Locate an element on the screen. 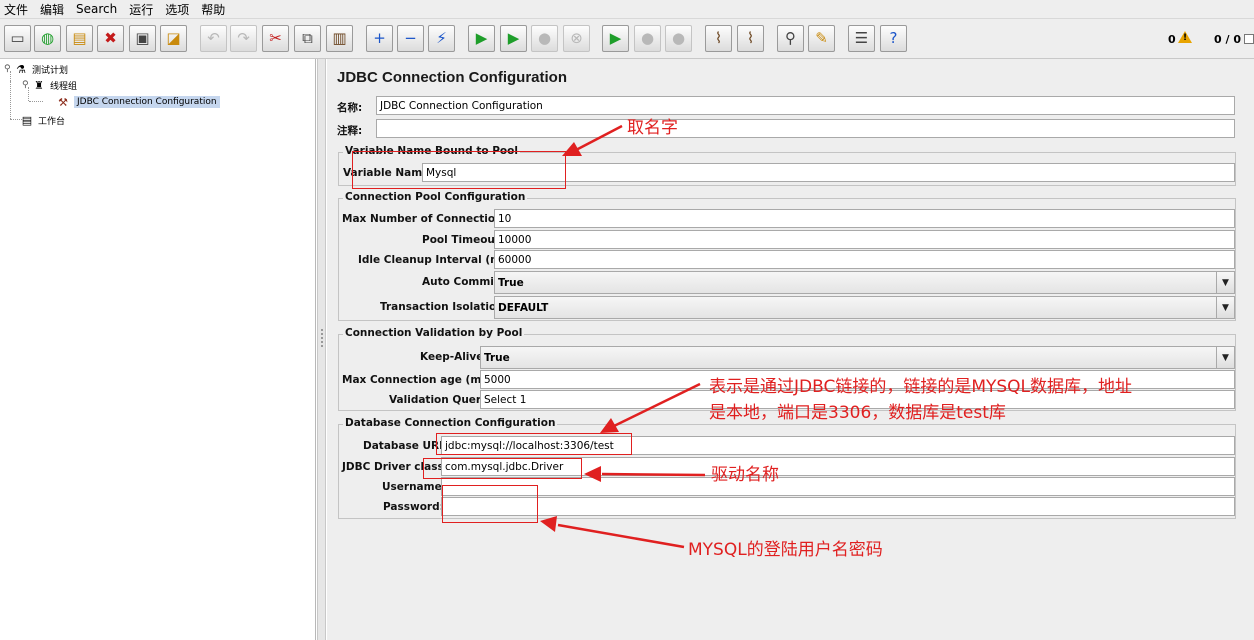 The width and height of the screenshot is (1254, 640). menu-file: 文件 is located at coordinates (16, 9).